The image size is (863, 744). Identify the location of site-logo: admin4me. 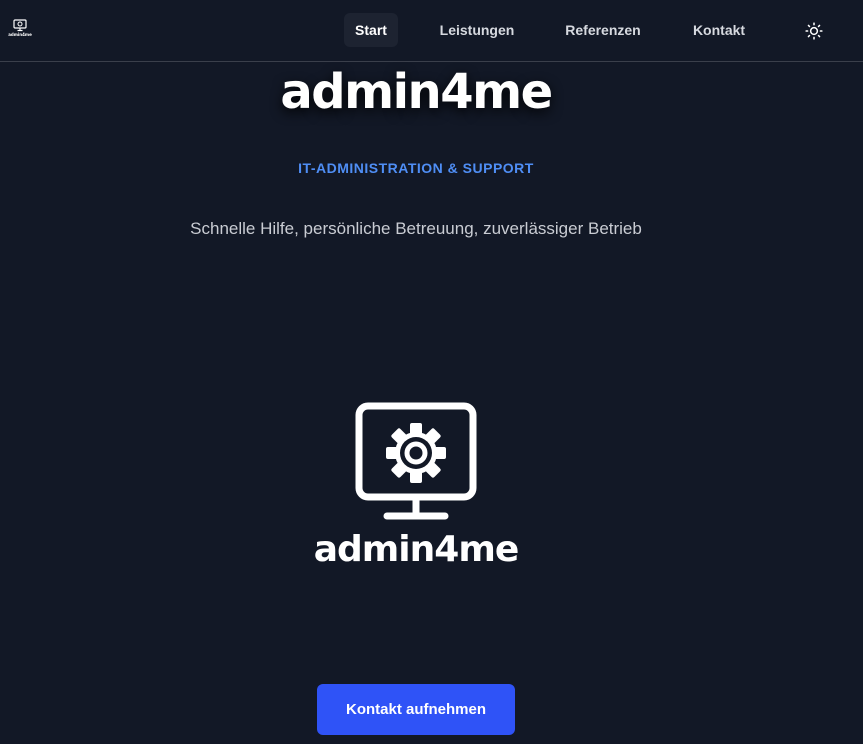
(20, 31).